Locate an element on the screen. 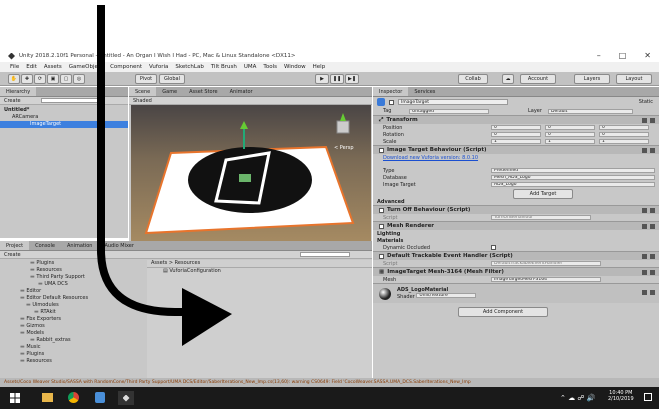 Image resolution: width=659 pixels, height=409 pixels. global-button: Global is located at coordinates (172, 79).